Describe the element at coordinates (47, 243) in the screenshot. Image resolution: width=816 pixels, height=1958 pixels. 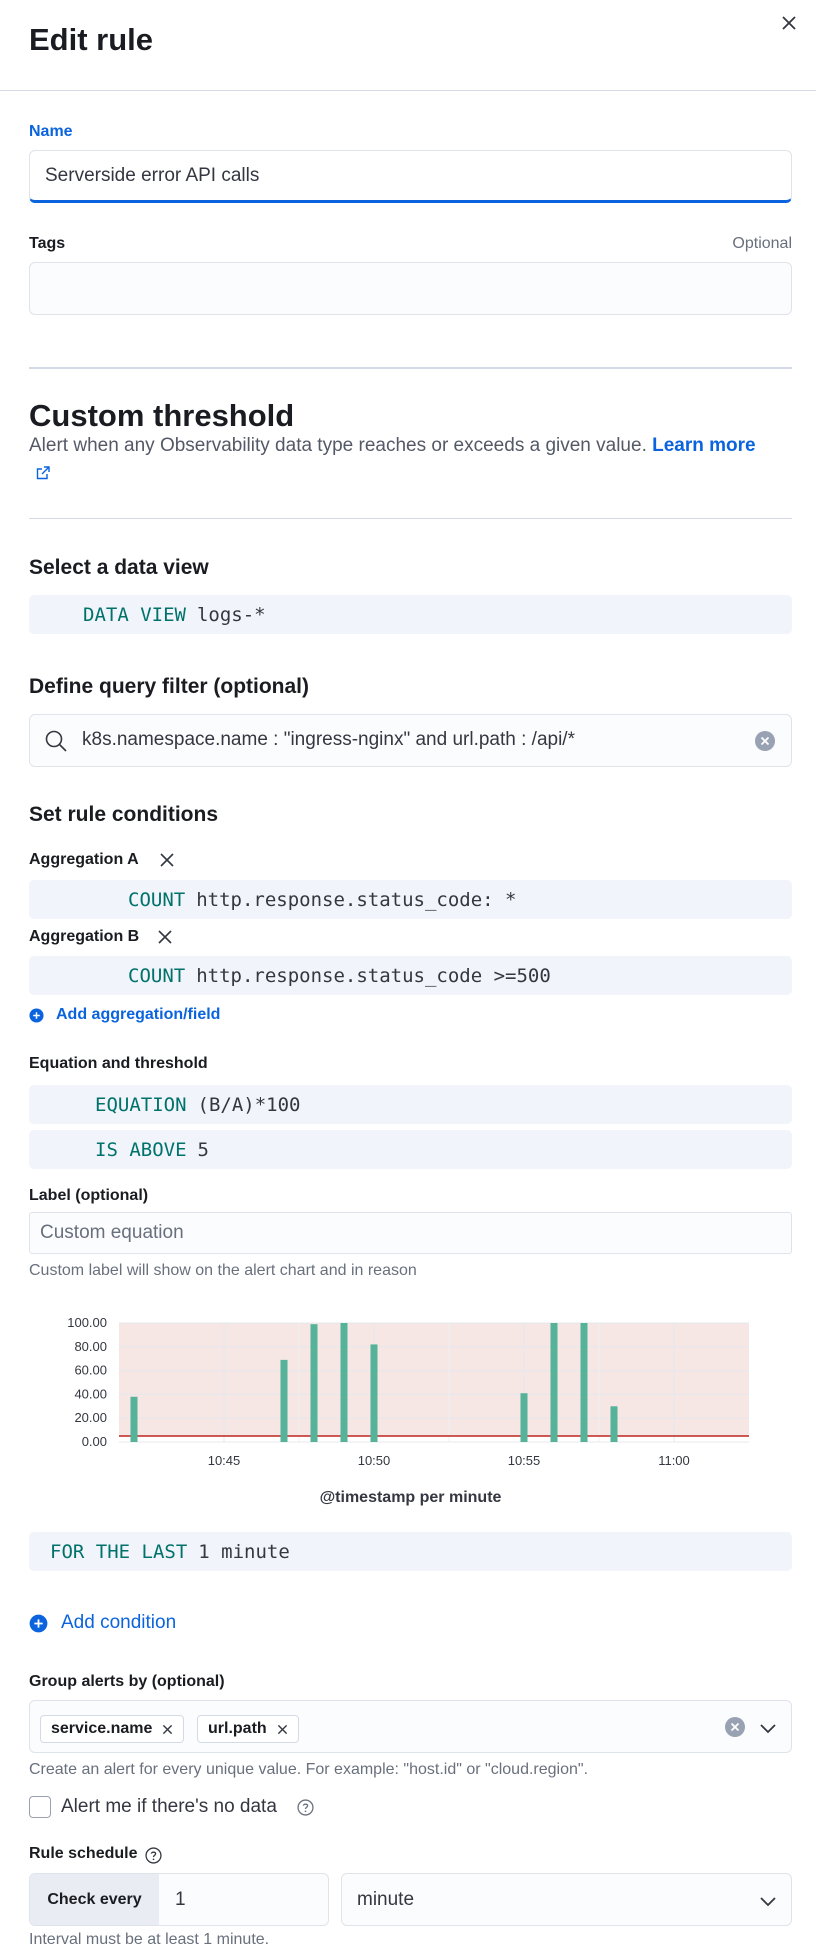
I see `tags-label: Tags` at that location.